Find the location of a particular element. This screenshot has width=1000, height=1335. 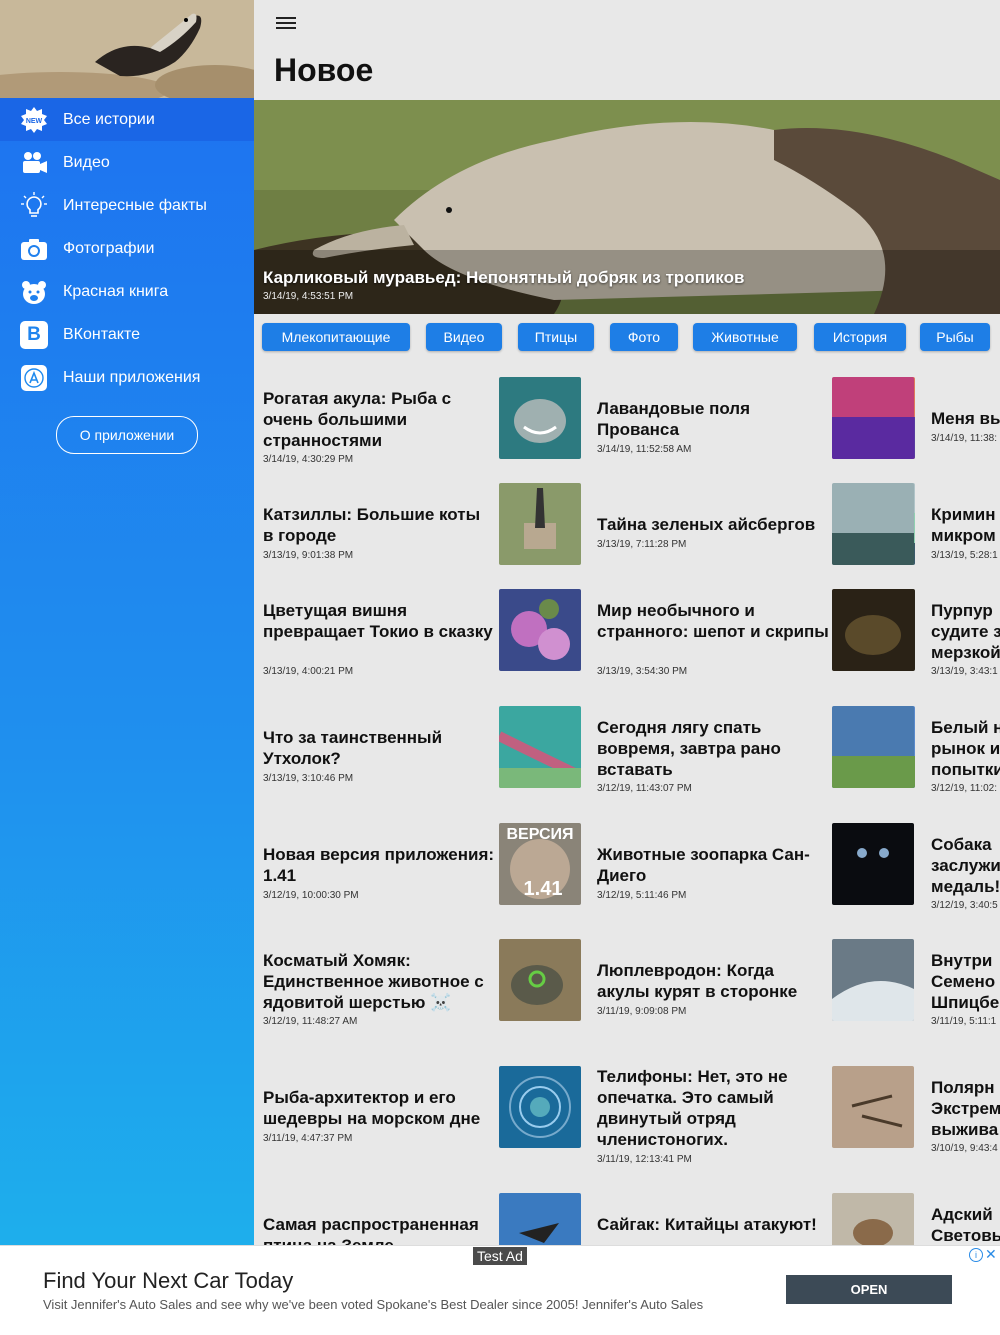

article-date: 3/13/19, 3:54:30 PM is located at coordinates (642, 671).